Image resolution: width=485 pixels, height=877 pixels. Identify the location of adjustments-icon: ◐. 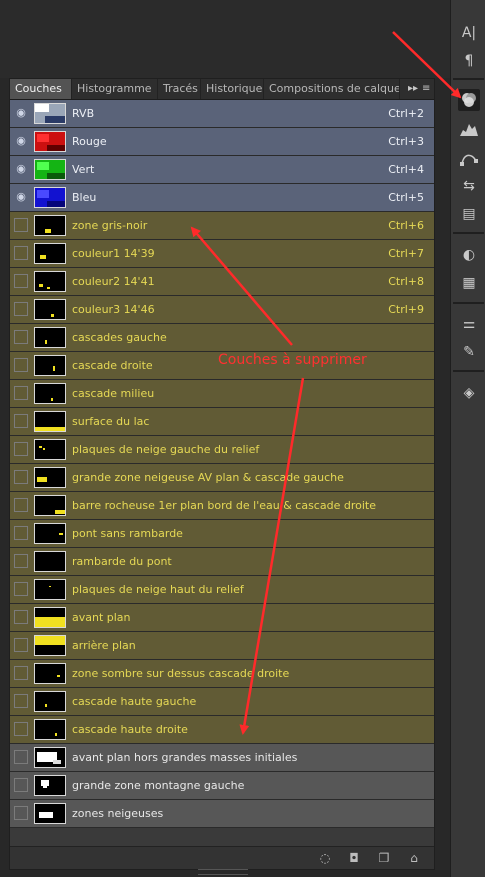
(469, 255).